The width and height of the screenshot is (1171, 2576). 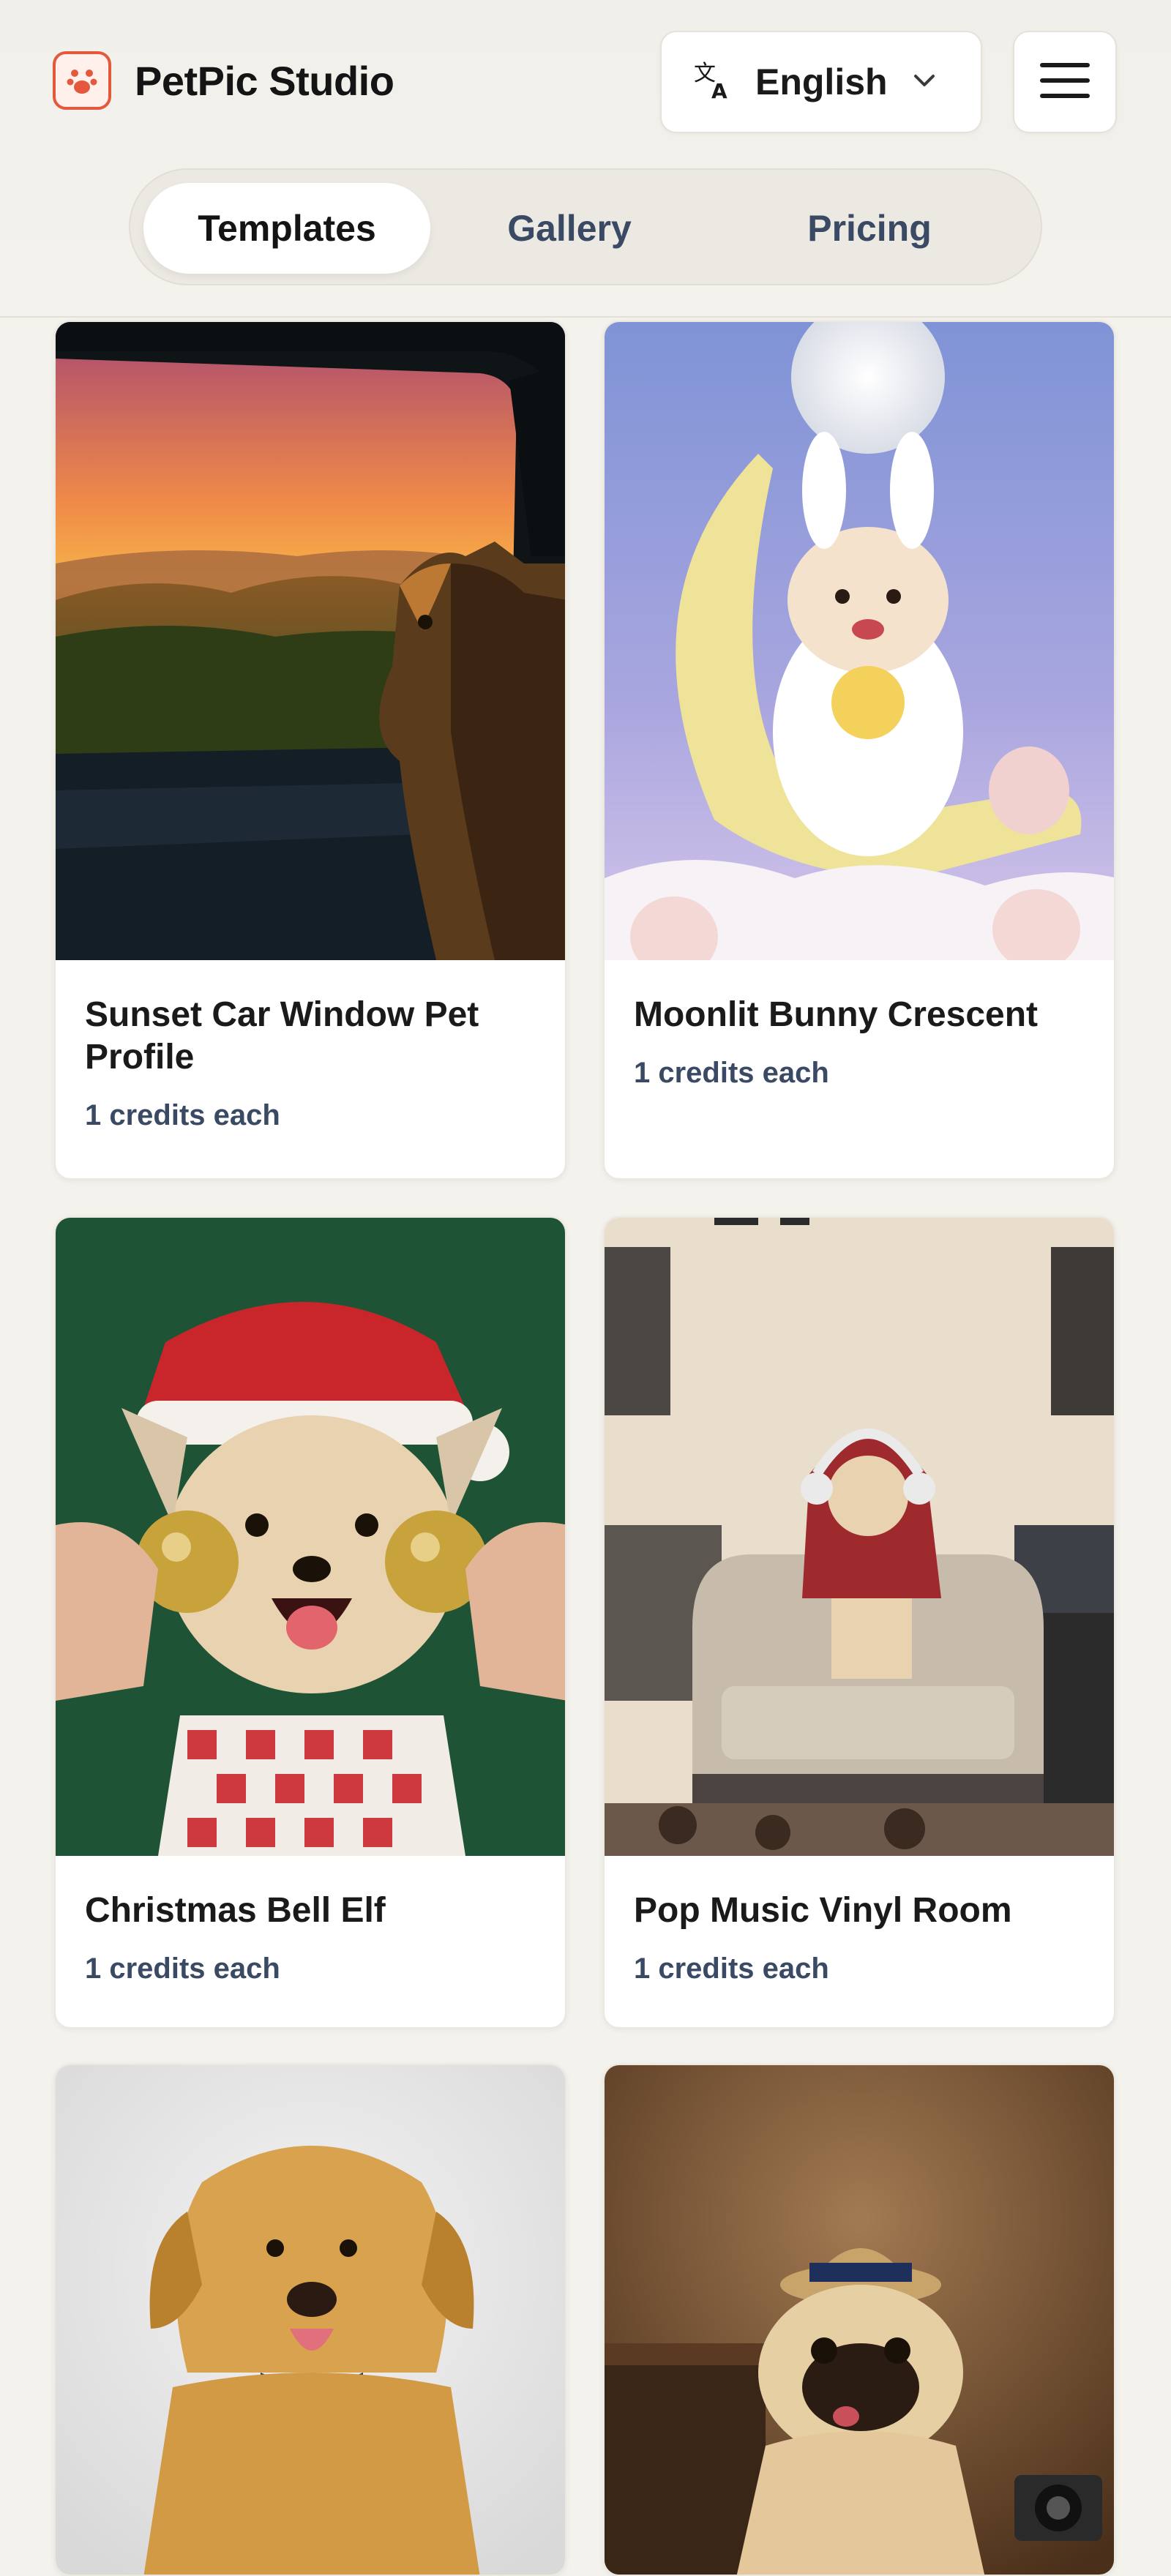 I want to click on tab-templates: Templates, so click(x=286, y=228).